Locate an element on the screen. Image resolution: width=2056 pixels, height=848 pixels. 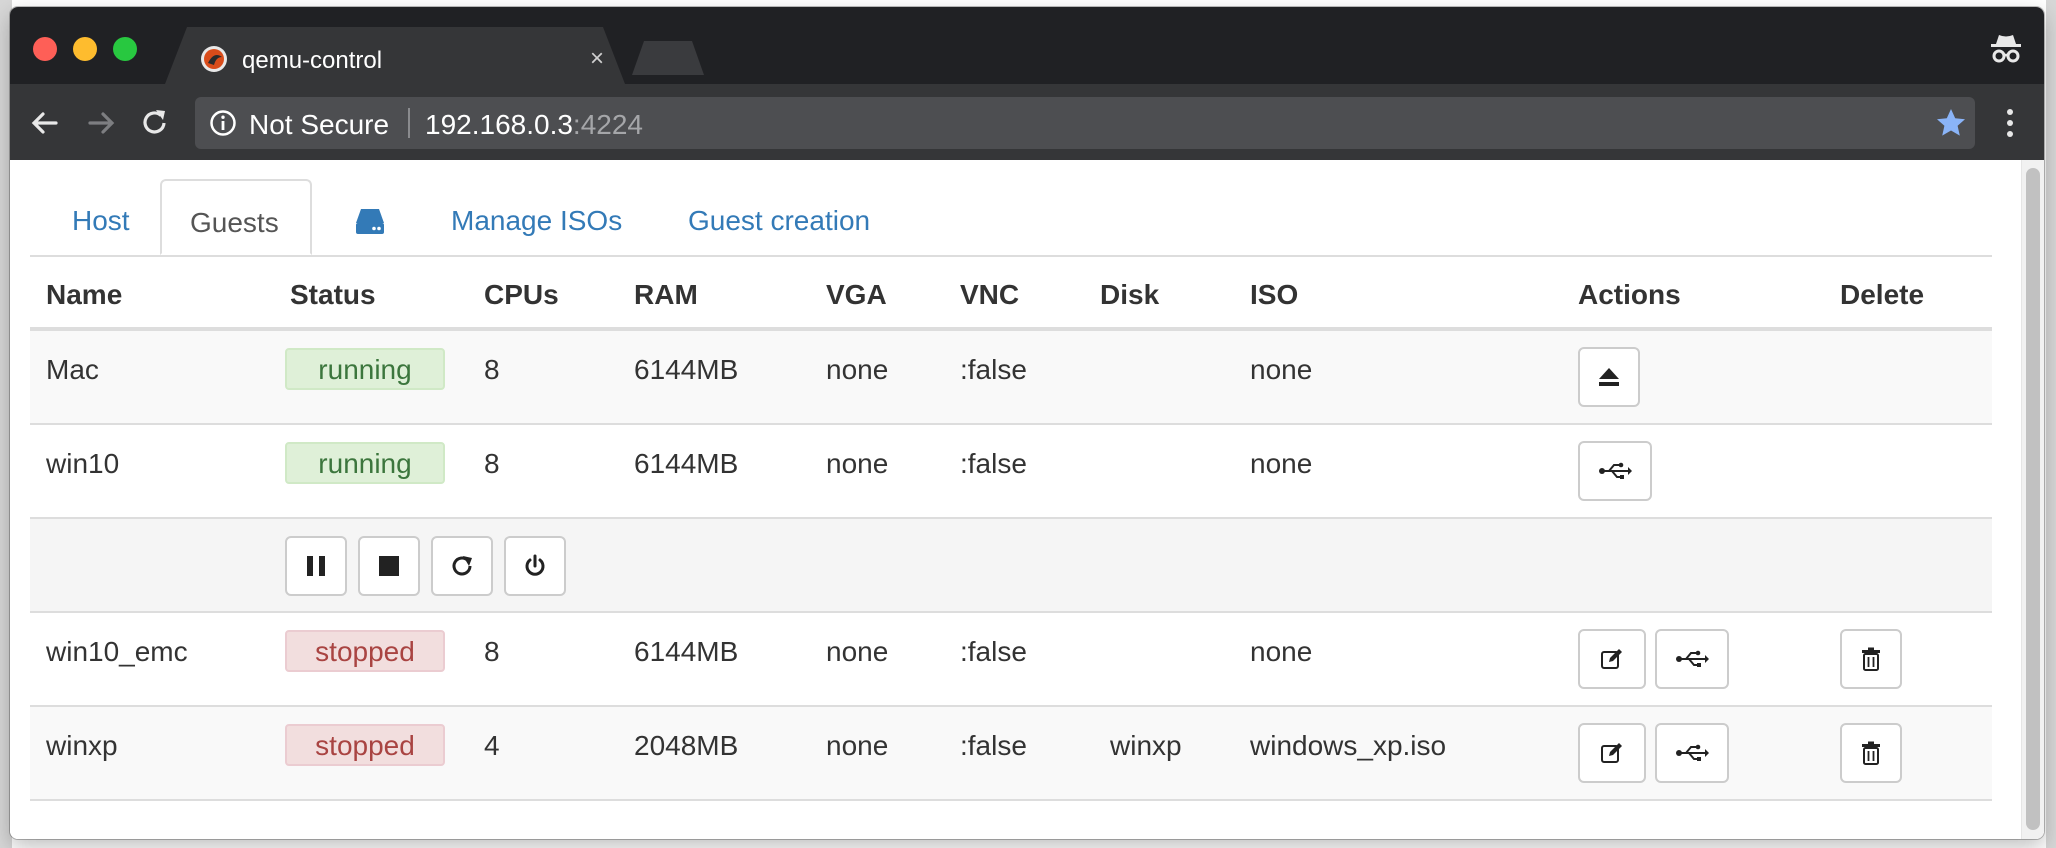
stop-icon is located at coordinates (389, 566).